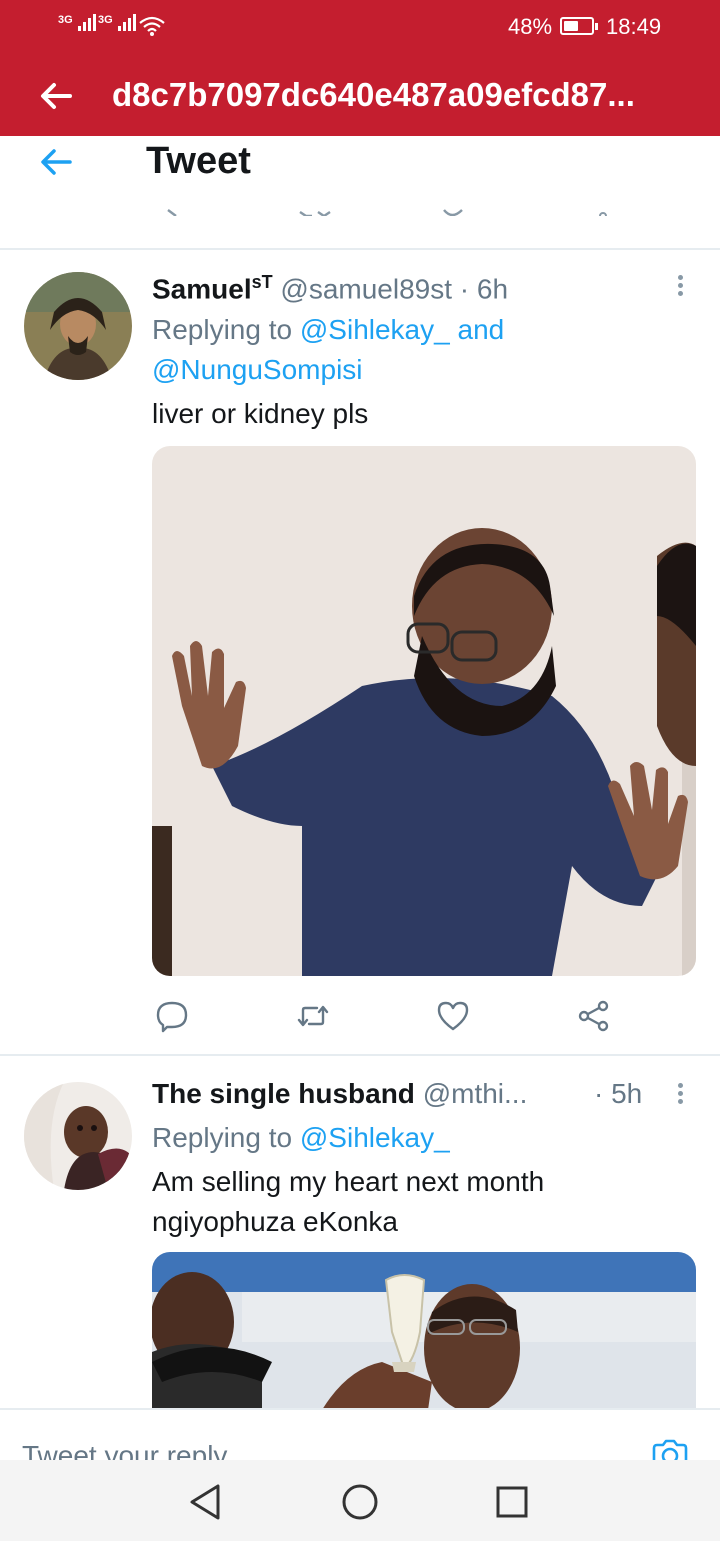 The height and width of the screenshot is (1541, 720). I want to click on like-heart-icon, so click(453, 1016).